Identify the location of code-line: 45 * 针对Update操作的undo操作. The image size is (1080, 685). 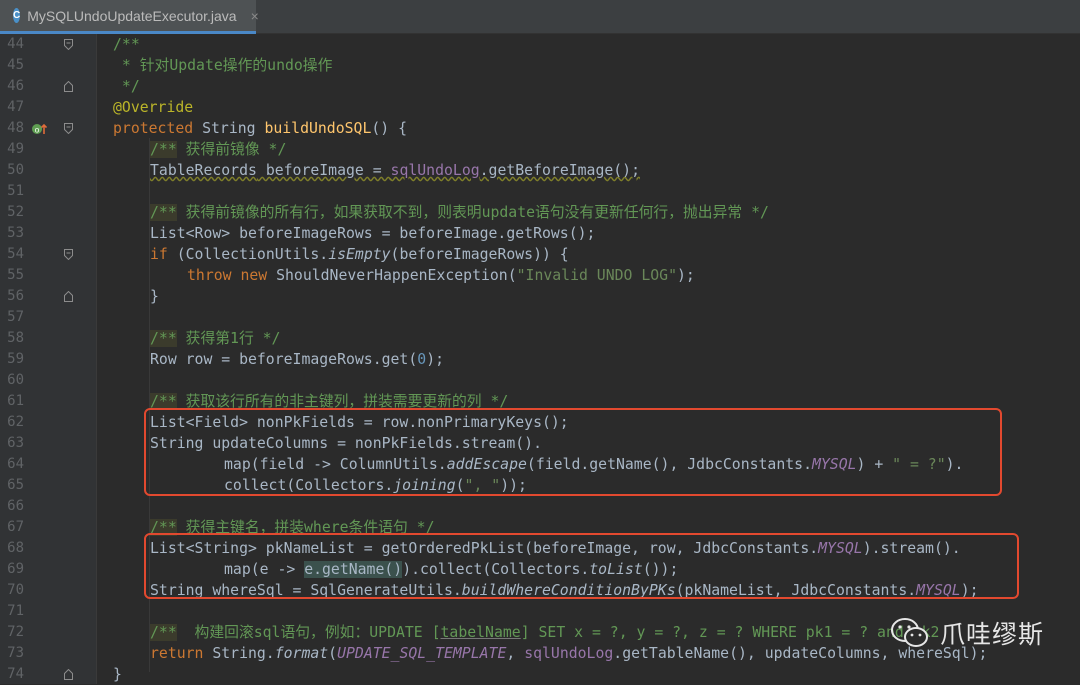
(540, 65).